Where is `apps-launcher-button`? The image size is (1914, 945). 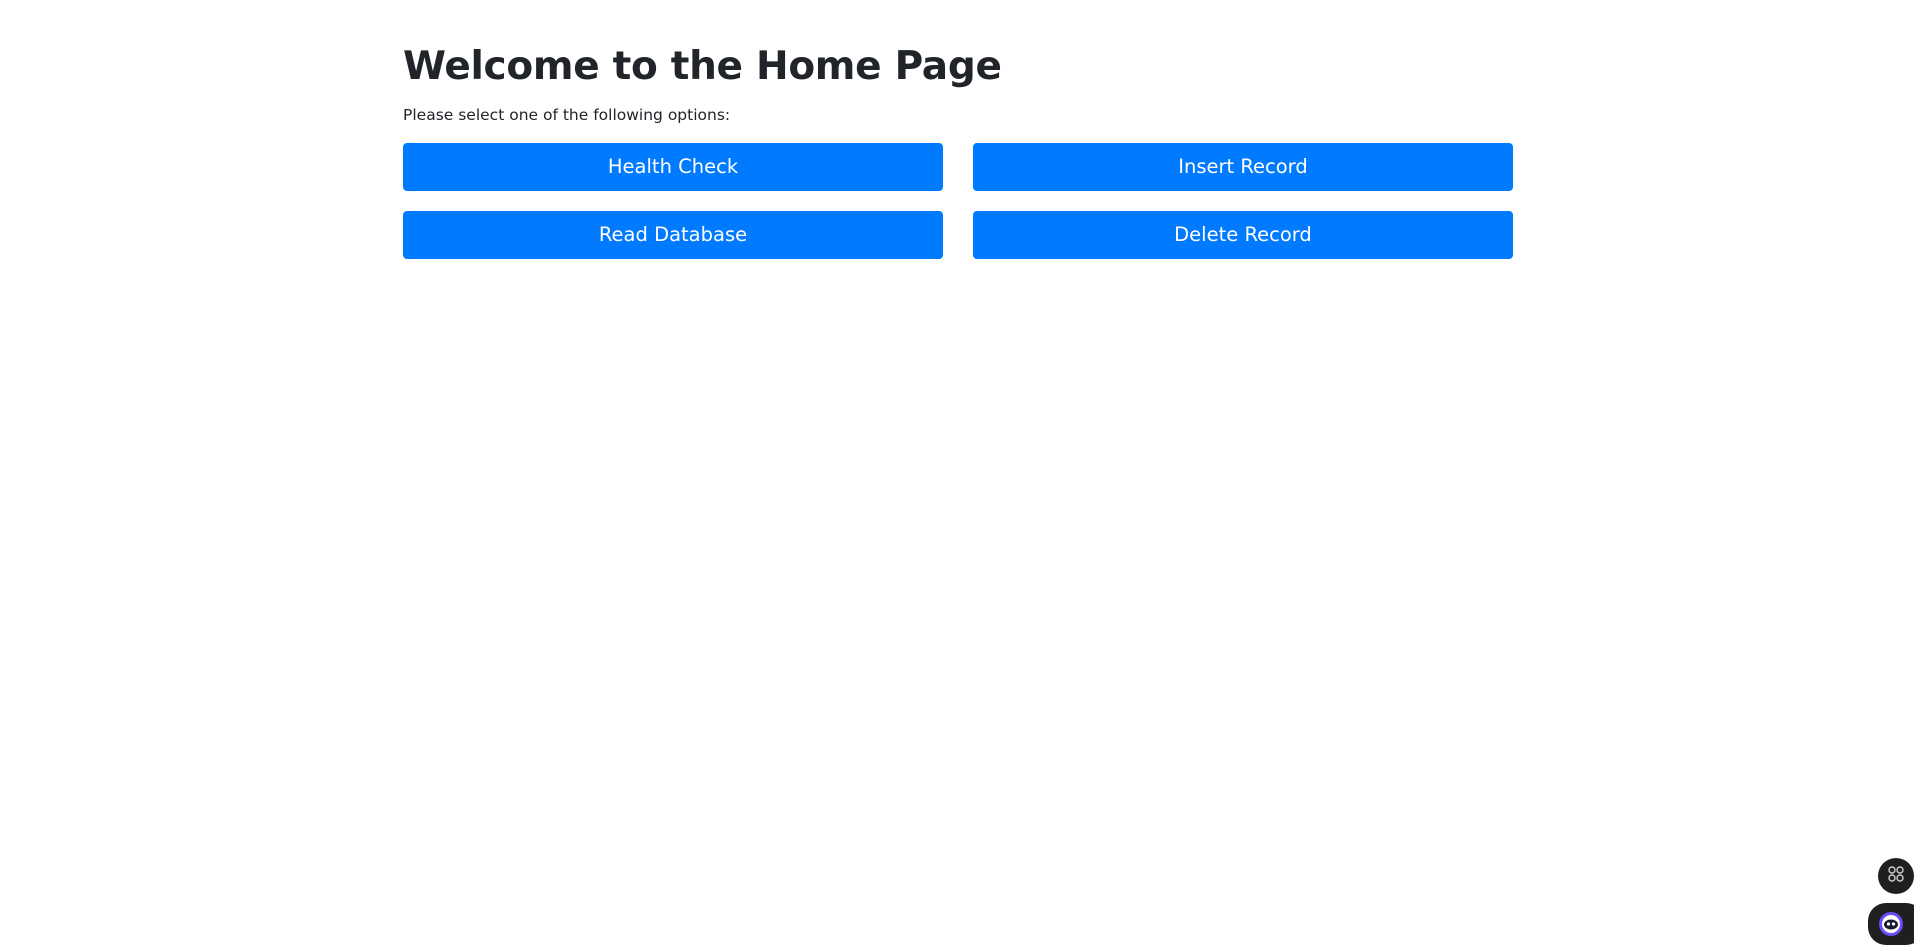
apps-launcher-button is located at coordinates (1896, 876).